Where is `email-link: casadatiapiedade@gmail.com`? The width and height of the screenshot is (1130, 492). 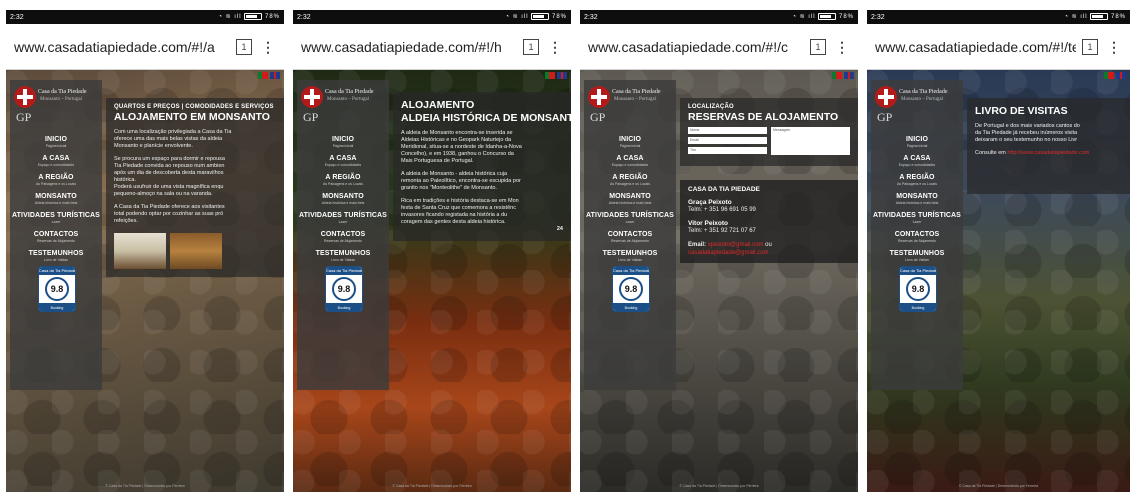
email-link: casadatiapiedade@gmail.com is located at coordinates (728, 253).